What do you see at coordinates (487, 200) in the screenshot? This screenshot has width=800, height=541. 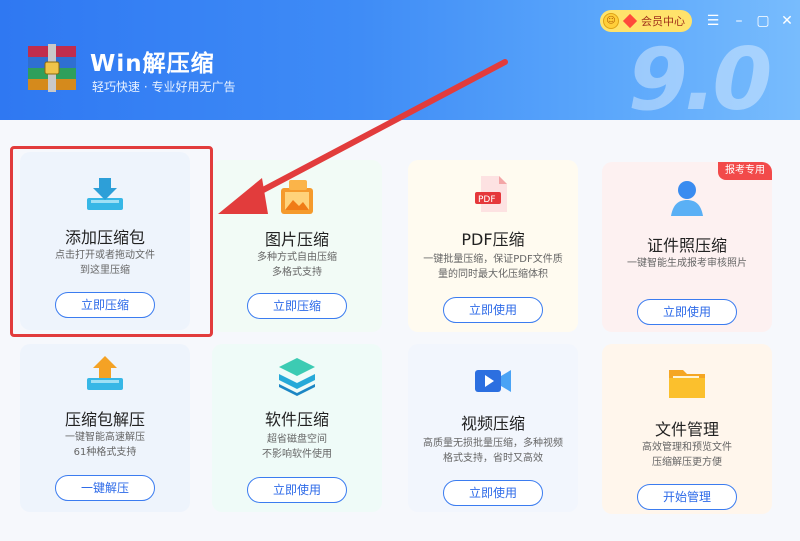 I see `svg-text: PDF` at bounding box center [487, 200].